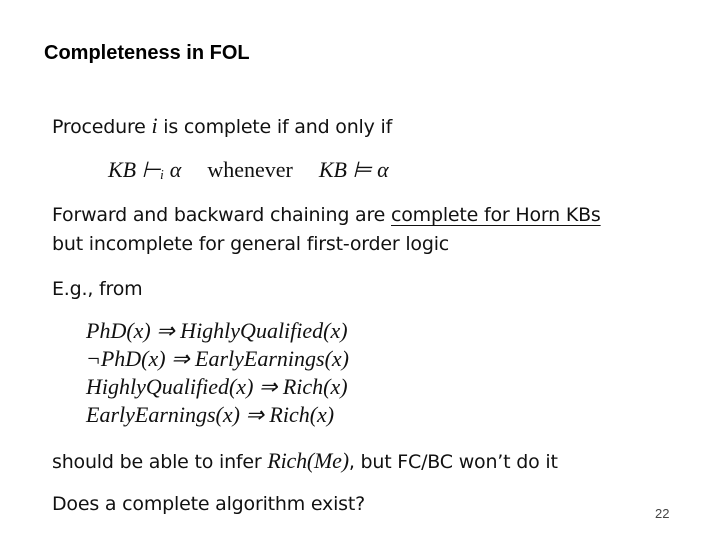 Image resolution: width=720 pixels, height=540 pixels. I want to click on rule-2: ¬PhD(x) ⇒ EarlyEarnings(x), so click(217, 358).